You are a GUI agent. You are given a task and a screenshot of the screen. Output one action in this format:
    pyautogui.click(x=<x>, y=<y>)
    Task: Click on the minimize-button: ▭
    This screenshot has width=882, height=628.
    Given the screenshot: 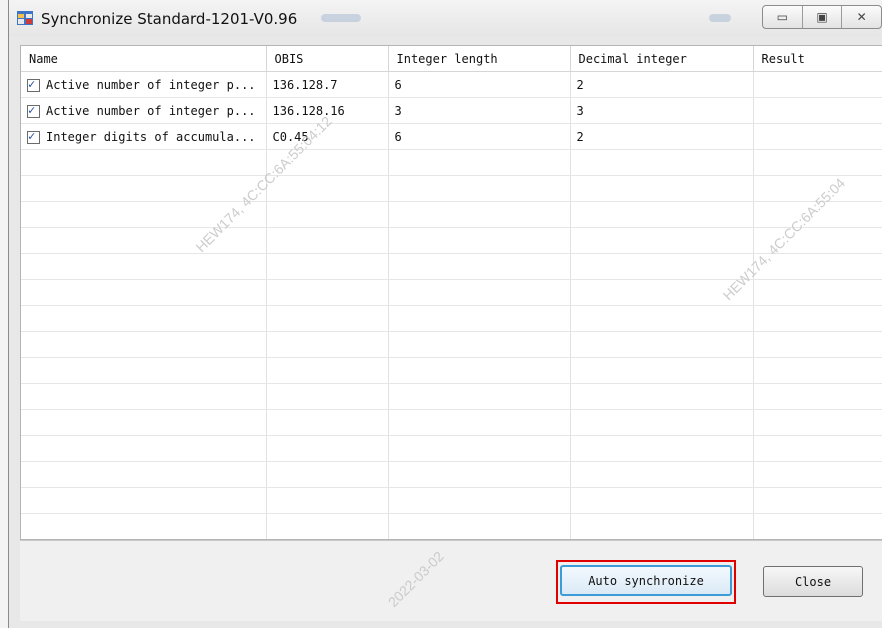 What is the action you would take?
    pyautogui.click(x=783, y=17)
    